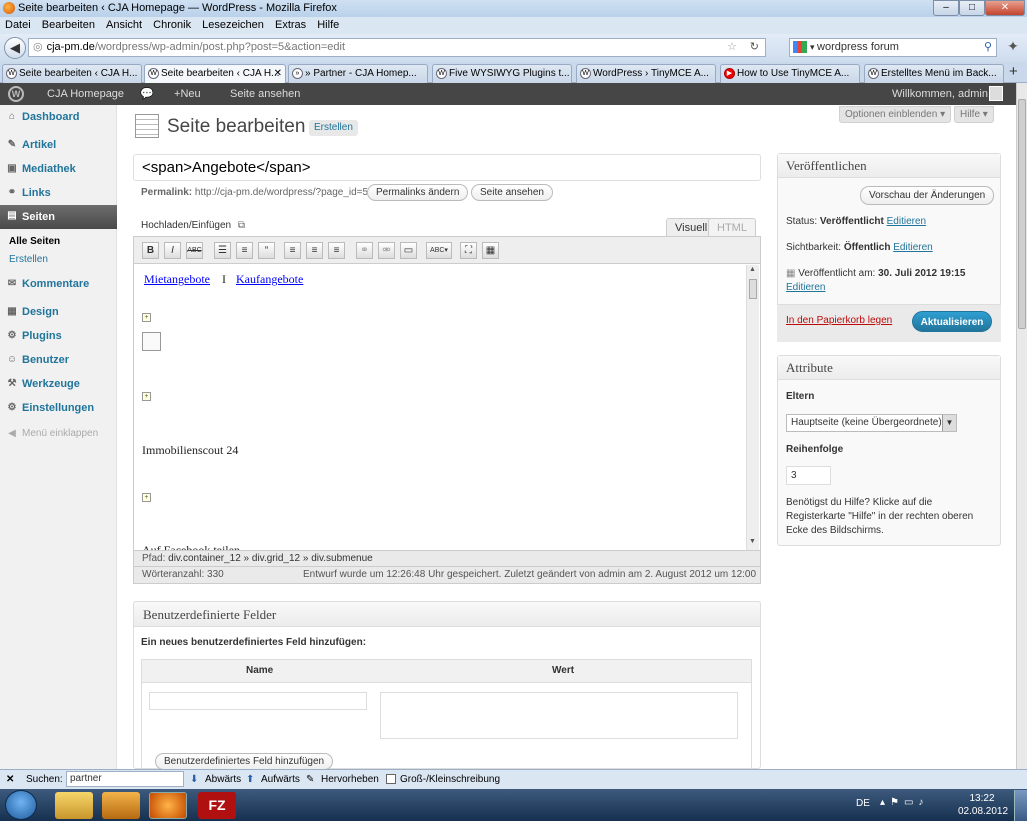  Describe the element at coordinates (336, 250) in the screenshot. I see `align-right-icon: ≡` at that location.